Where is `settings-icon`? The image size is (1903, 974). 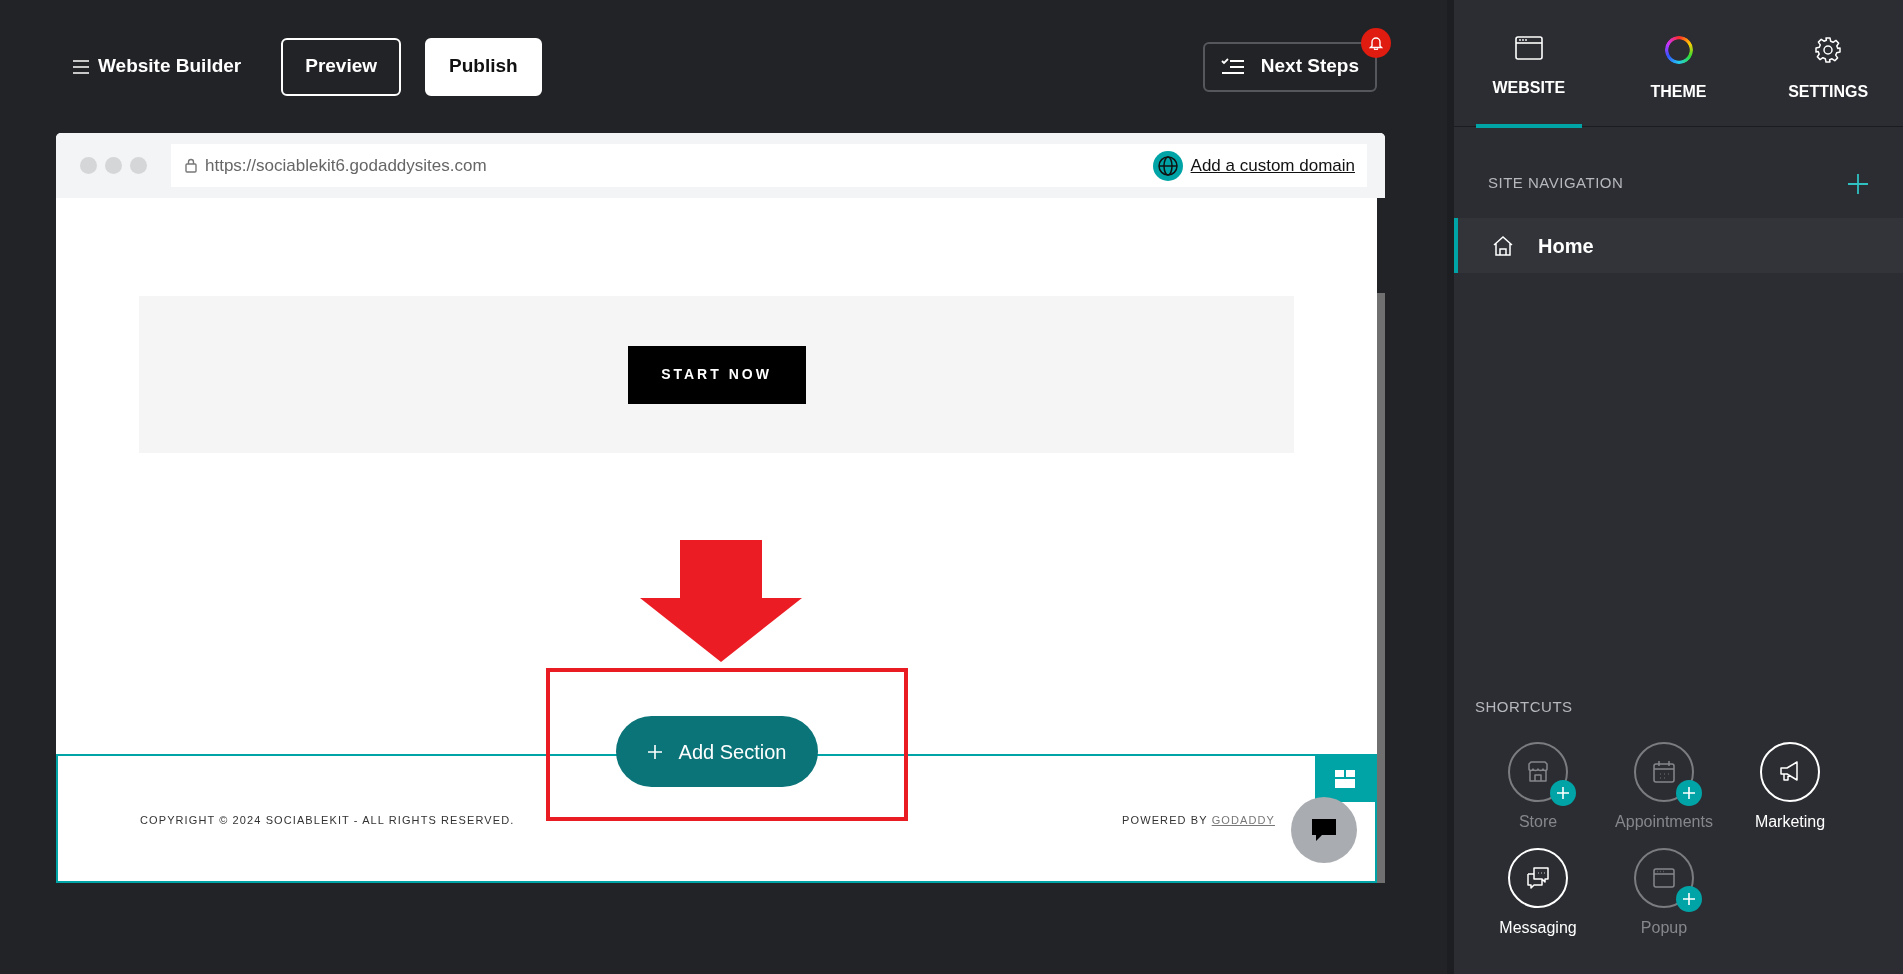
settings-icon is located at coordinates (1828, 50).